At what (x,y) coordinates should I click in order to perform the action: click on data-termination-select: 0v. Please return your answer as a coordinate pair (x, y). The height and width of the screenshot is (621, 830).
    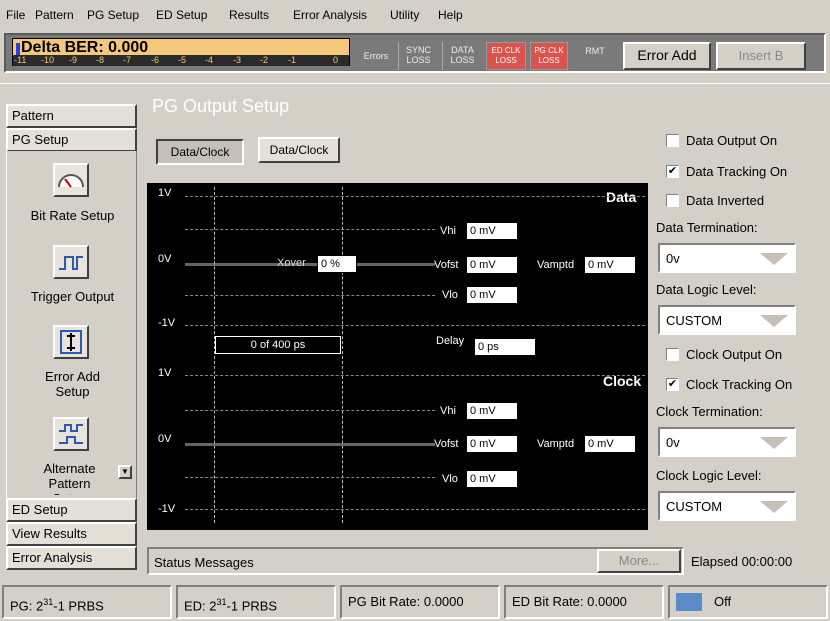
    Looking at the image, I should click on (727, 258).